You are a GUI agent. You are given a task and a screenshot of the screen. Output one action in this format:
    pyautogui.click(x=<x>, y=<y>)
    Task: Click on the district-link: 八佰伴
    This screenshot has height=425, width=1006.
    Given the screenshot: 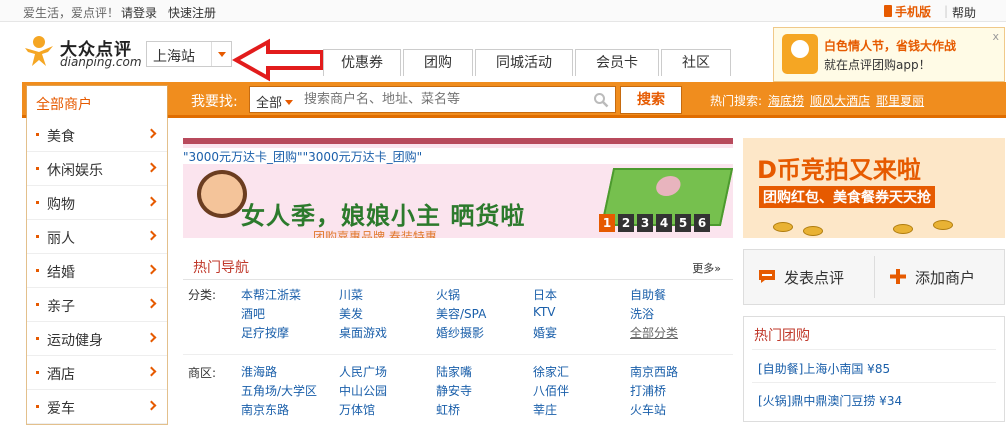 What is the action you would take?
    pyautogui.click(x=551, y=390)
    